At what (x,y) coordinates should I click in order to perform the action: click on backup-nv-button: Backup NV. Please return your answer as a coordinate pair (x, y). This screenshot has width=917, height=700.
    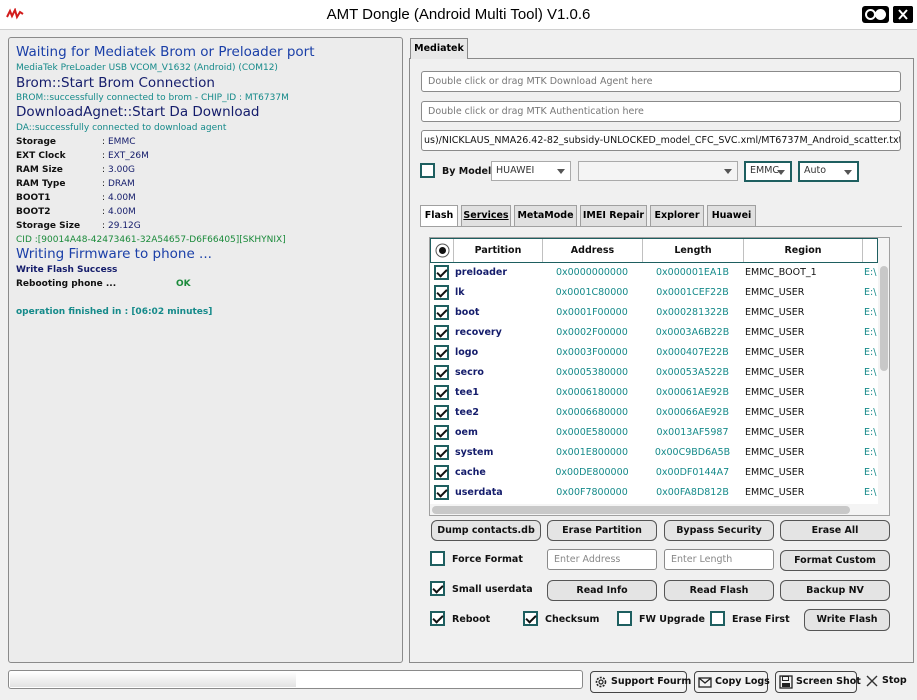
    Looking at the image, I should click on (835, 590).